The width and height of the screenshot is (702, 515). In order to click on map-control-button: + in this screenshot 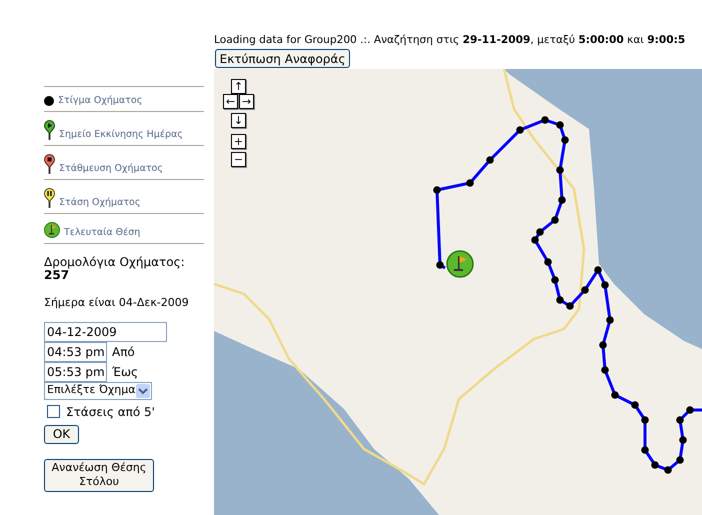, I will do `click(238, 141)`.